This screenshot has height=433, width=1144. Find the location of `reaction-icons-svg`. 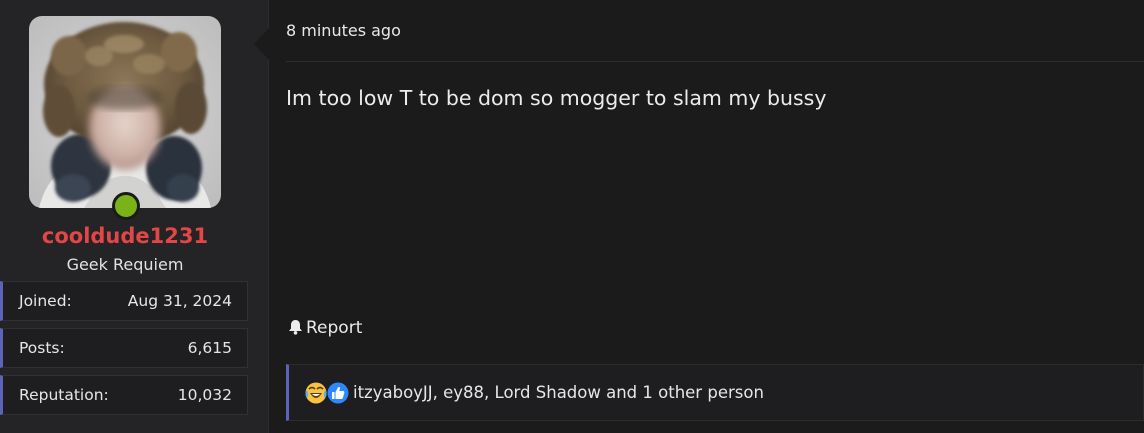

reaction-icons-svg is located at coordinates (327, 393).